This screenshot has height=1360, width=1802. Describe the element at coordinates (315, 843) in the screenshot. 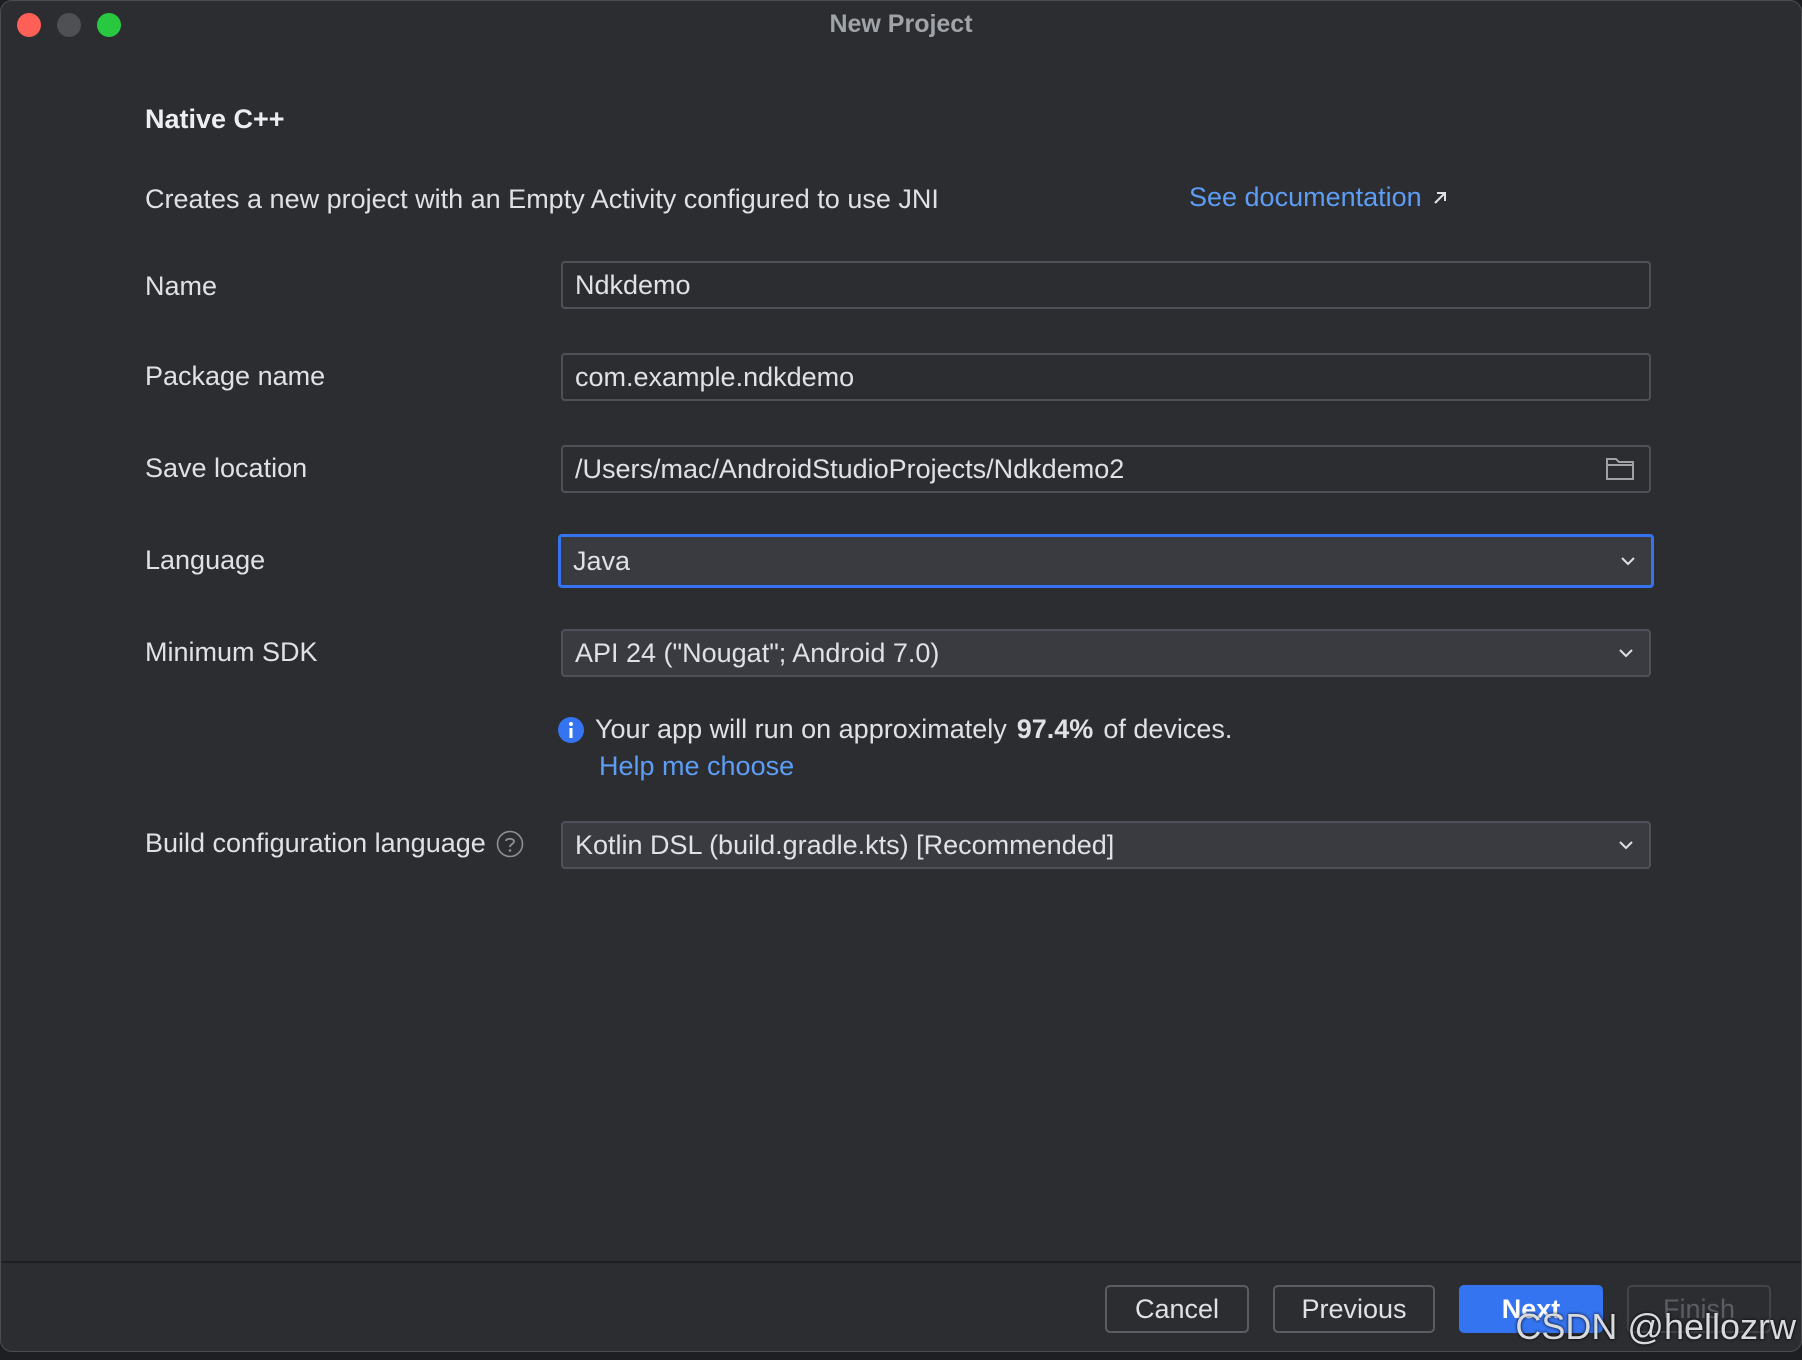

I see `build-config-label-text: Build configuration language` at that location.